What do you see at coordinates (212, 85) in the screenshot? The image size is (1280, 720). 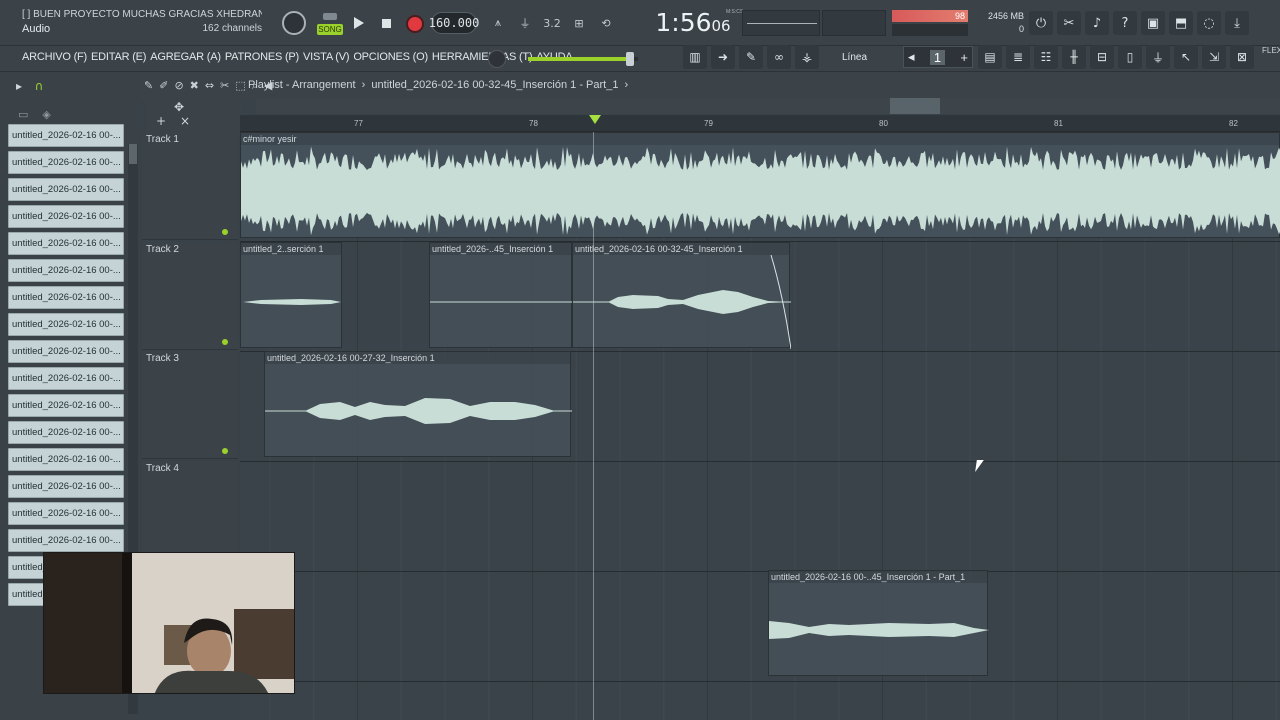 I see `slip-tool-icon: ⇔` at bounding box center [212, 85].